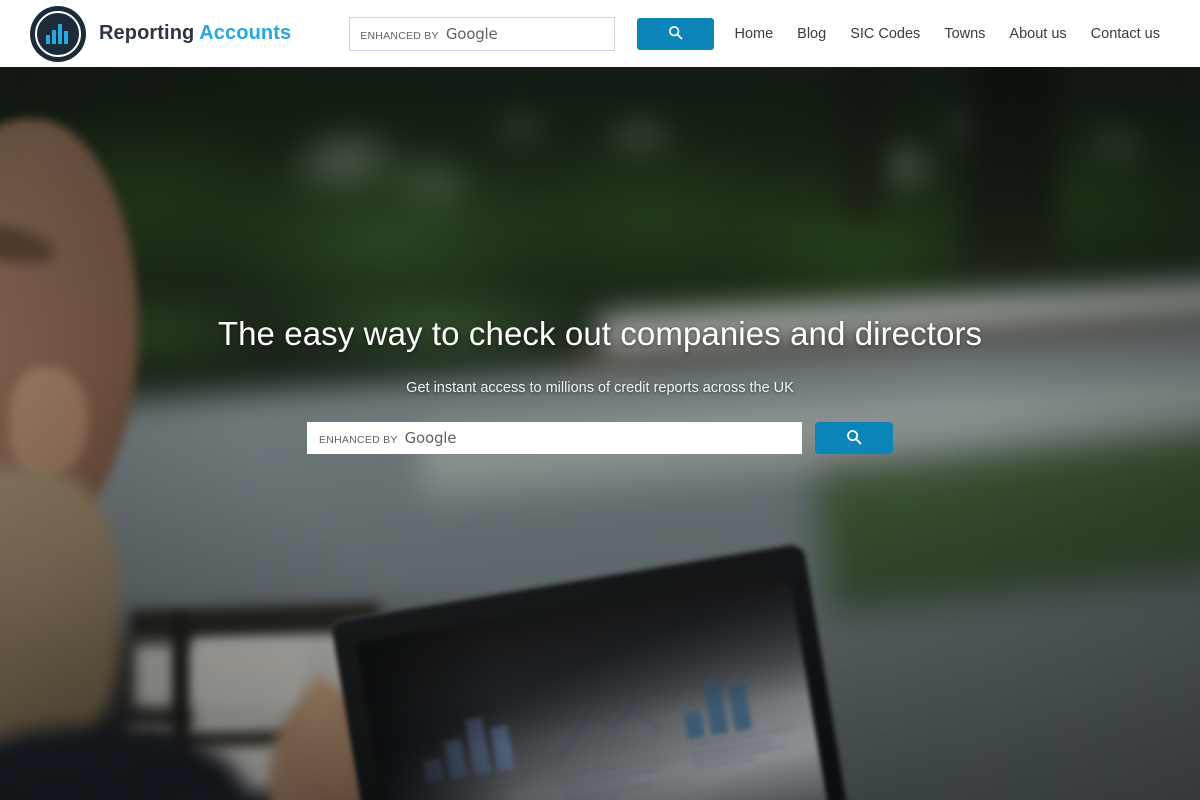 The image size is (1200, 800). I want to click on header-search-input: ENHANCED BY Google, so click(482, 33).